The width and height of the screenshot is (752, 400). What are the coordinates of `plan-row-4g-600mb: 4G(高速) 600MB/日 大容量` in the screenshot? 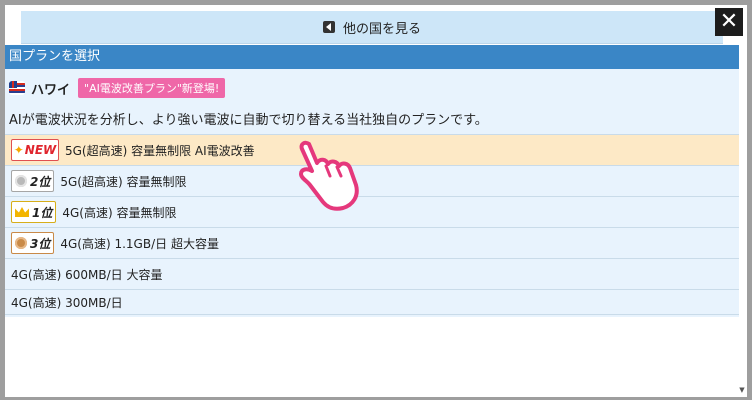 It's located at (372, 273).